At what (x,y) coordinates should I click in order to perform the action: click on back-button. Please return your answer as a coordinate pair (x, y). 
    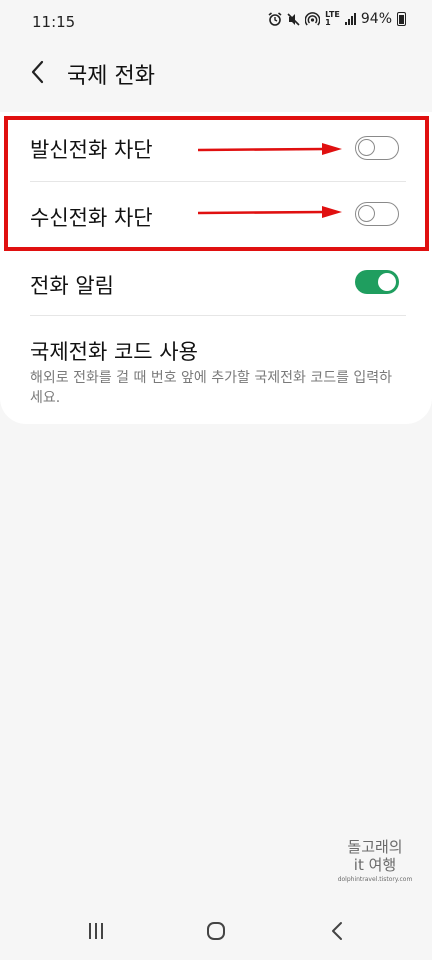
    Looking at the image, I should click on (38, 72).